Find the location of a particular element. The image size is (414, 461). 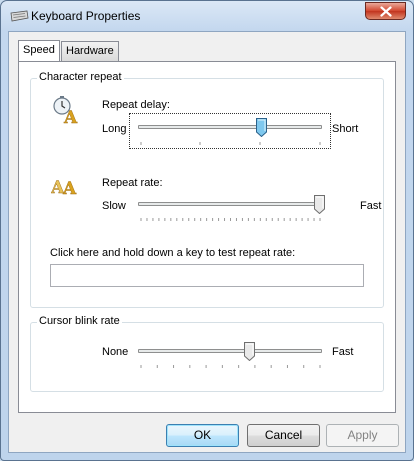

repeat-delay-min-label: Long is located at coordinates (114, 129).